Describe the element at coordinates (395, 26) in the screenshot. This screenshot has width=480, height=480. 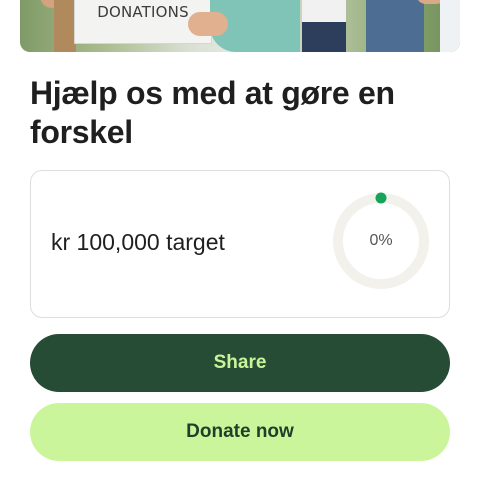
I see `hero-person-jeans` at that location.